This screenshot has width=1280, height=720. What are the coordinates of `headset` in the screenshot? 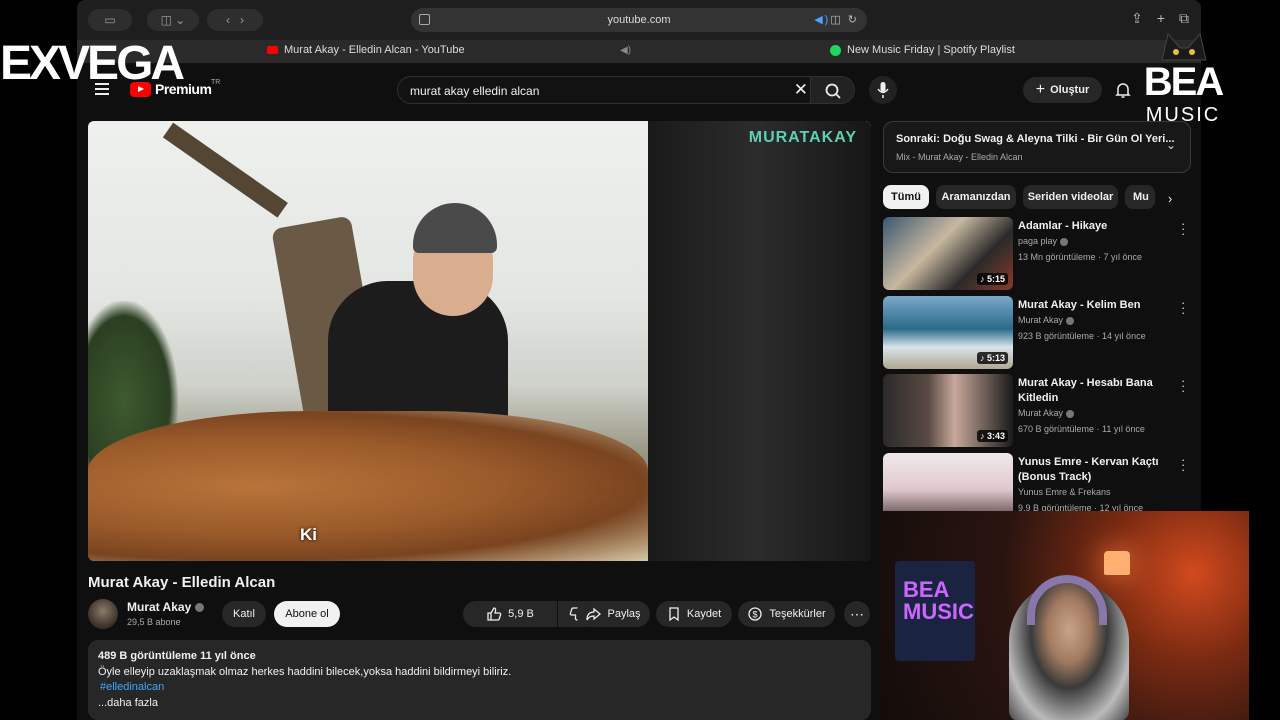 It's located at (1067, 600).